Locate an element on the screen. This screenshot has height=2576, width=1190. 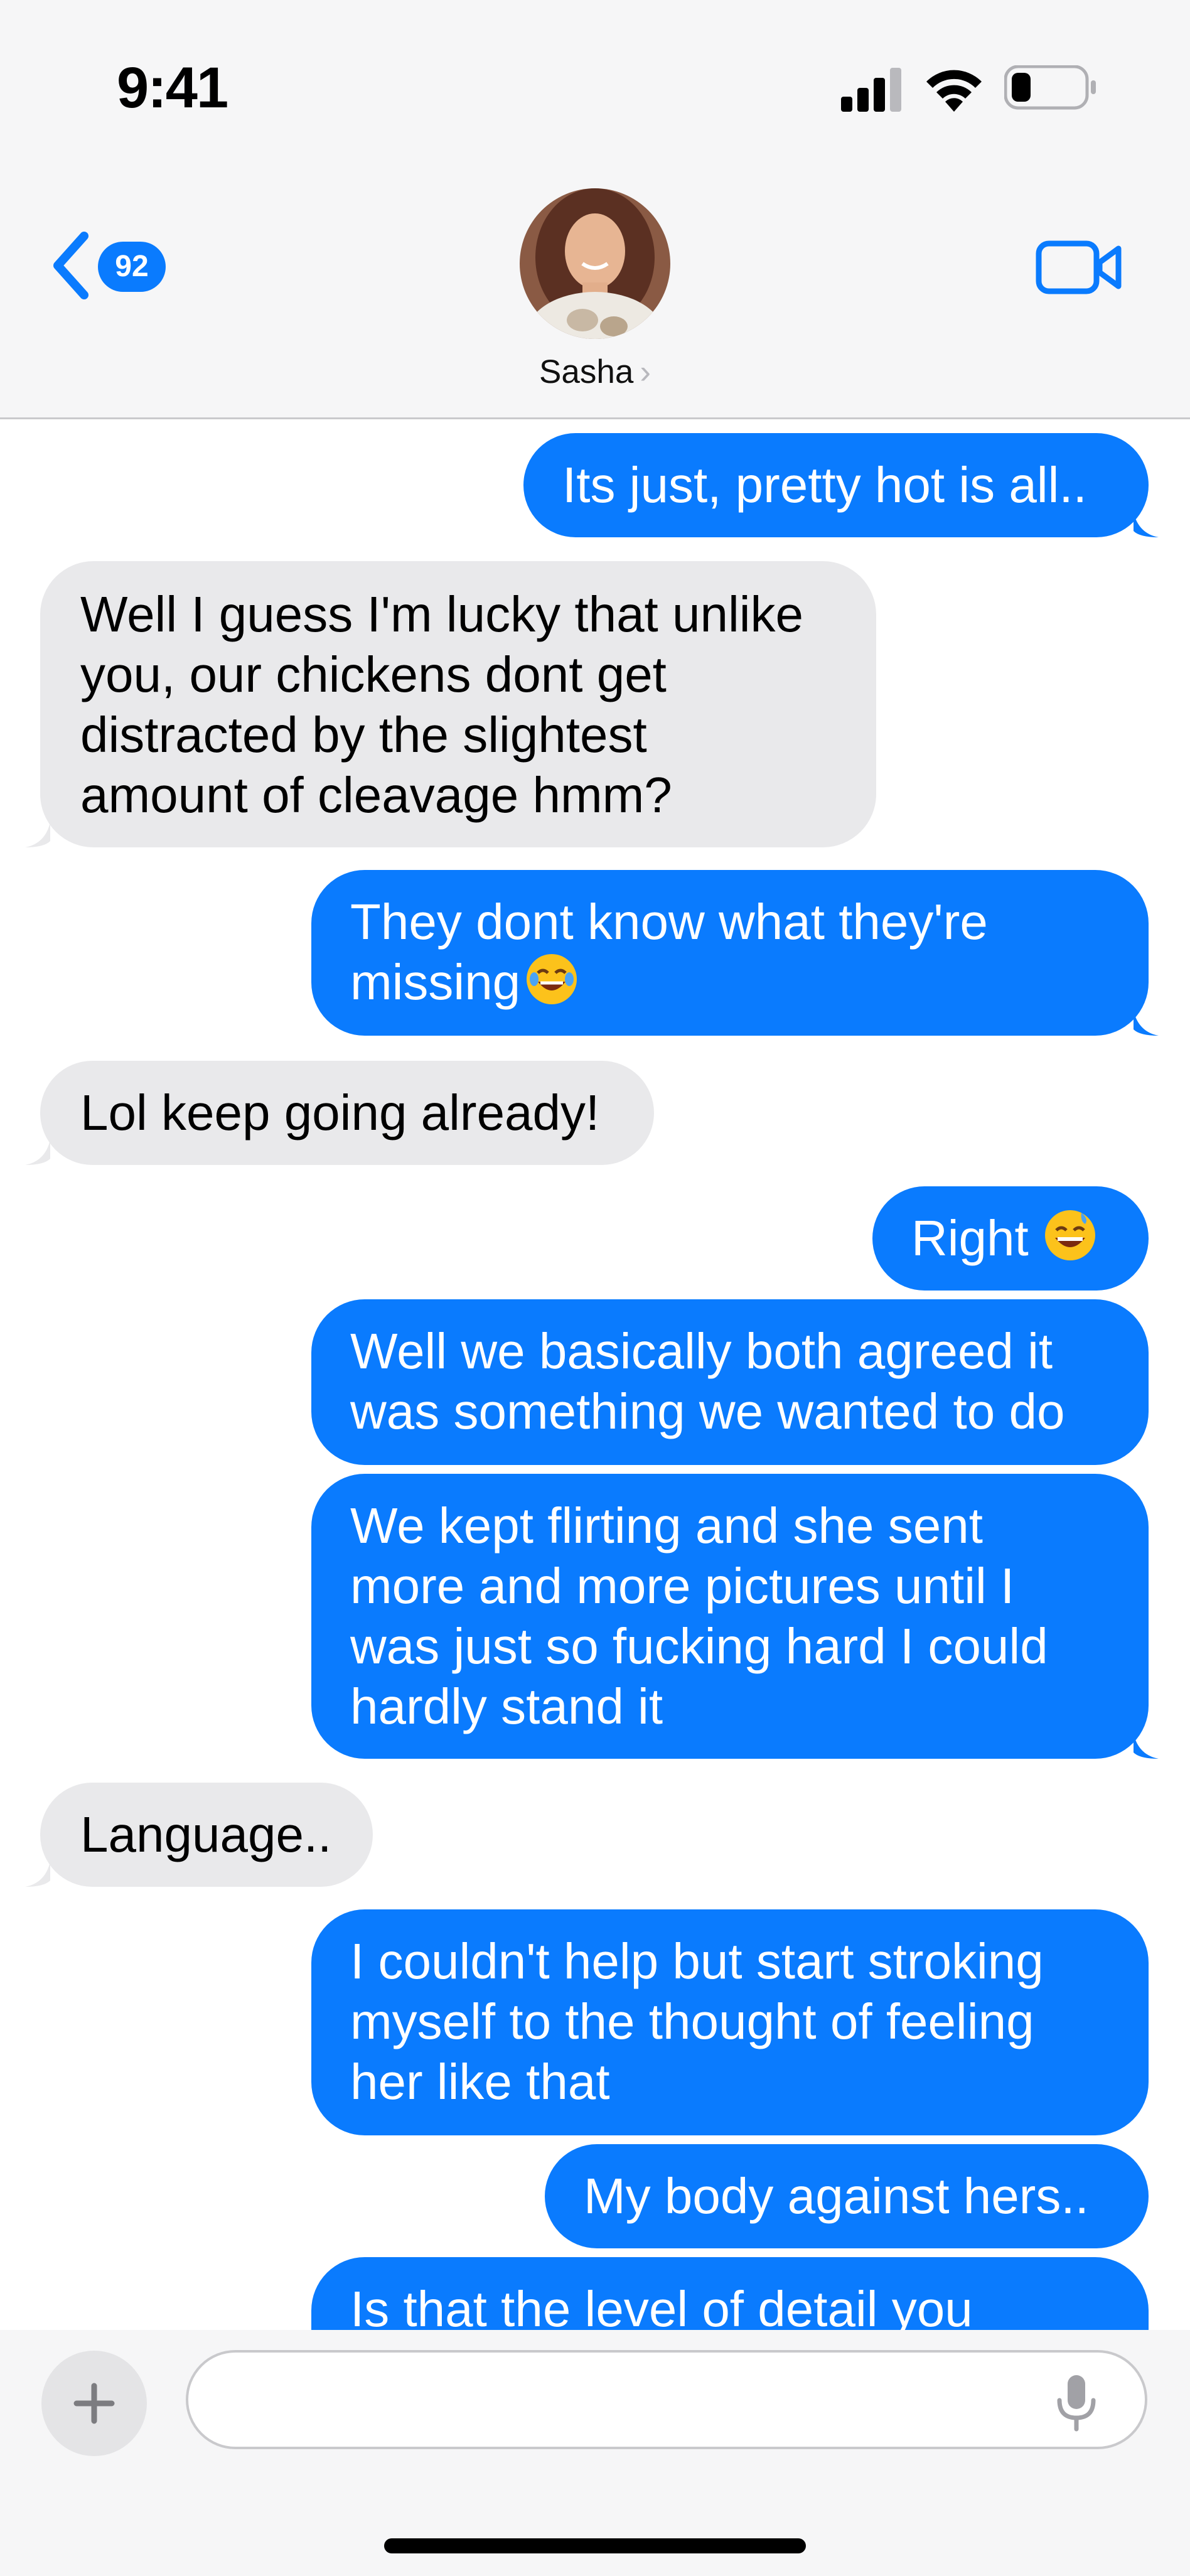
microphone-icon is located at coordinates (1076, 2403).